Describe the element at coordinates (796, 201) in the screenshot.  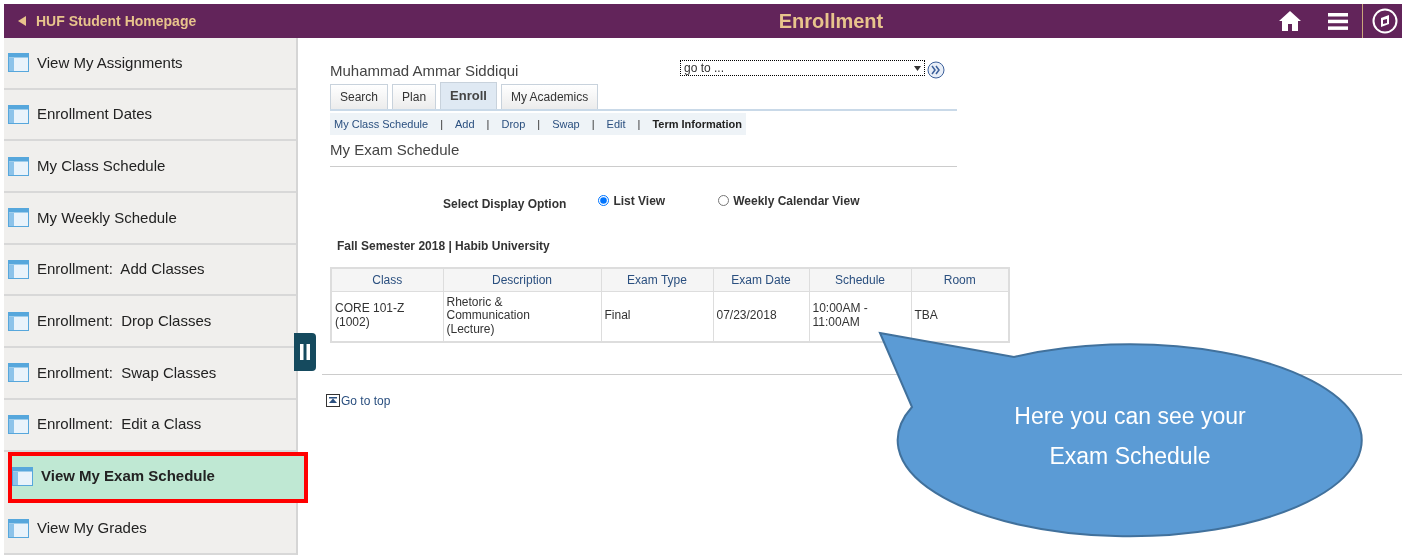
I see `radio-label: Weekly Calendar View` at that location.